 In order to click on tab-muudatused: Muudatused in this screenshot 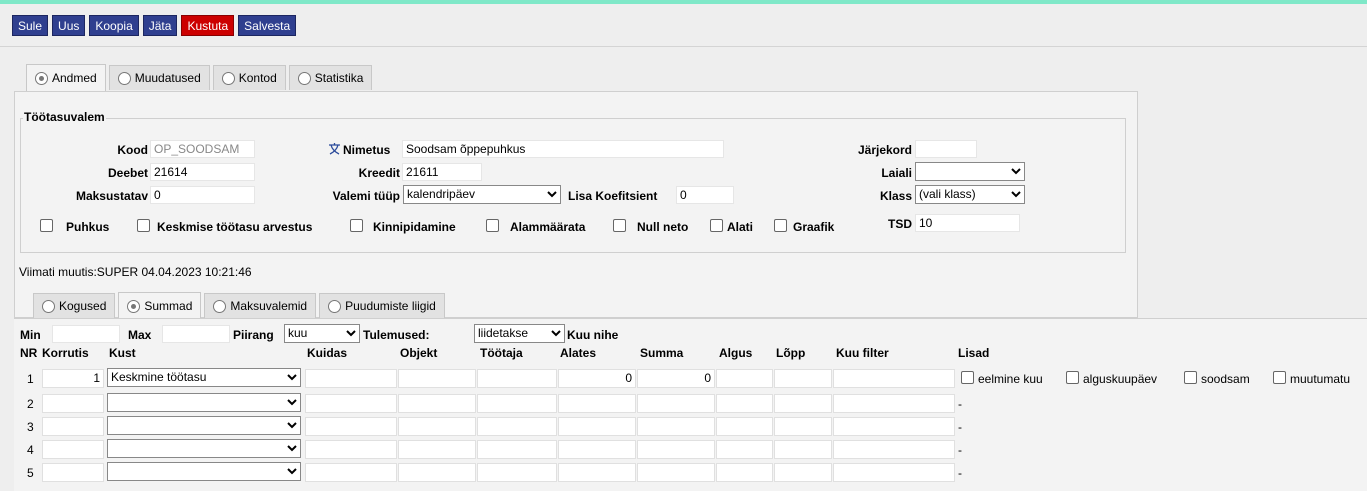, I will do `click(159, 77)`.